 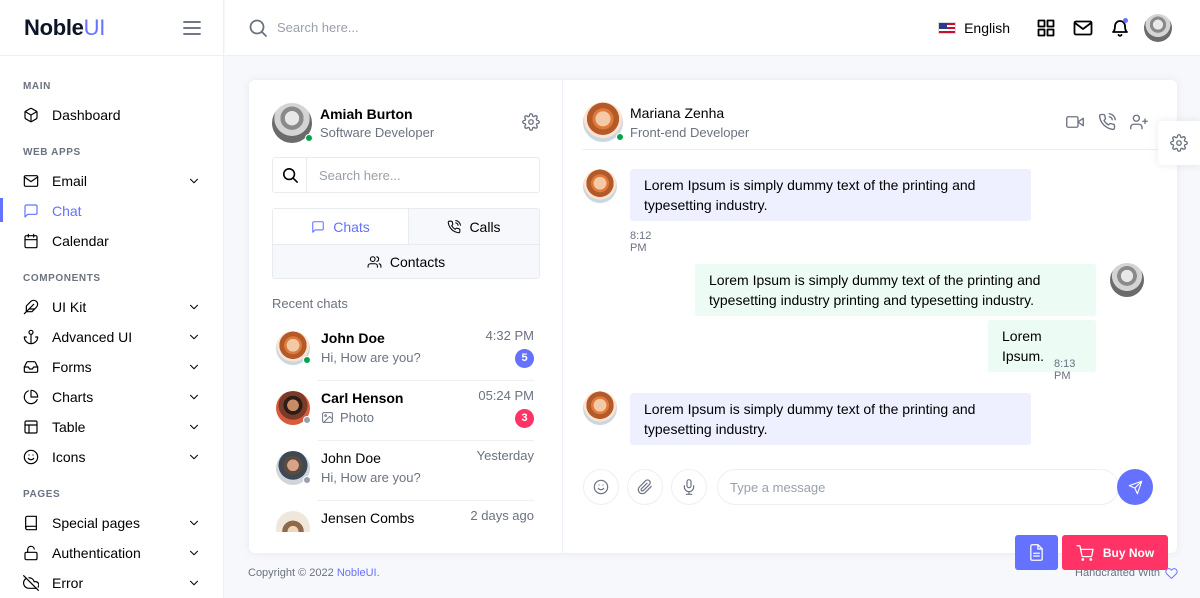 I want to click on search-icon, so click(x=290, y=175).